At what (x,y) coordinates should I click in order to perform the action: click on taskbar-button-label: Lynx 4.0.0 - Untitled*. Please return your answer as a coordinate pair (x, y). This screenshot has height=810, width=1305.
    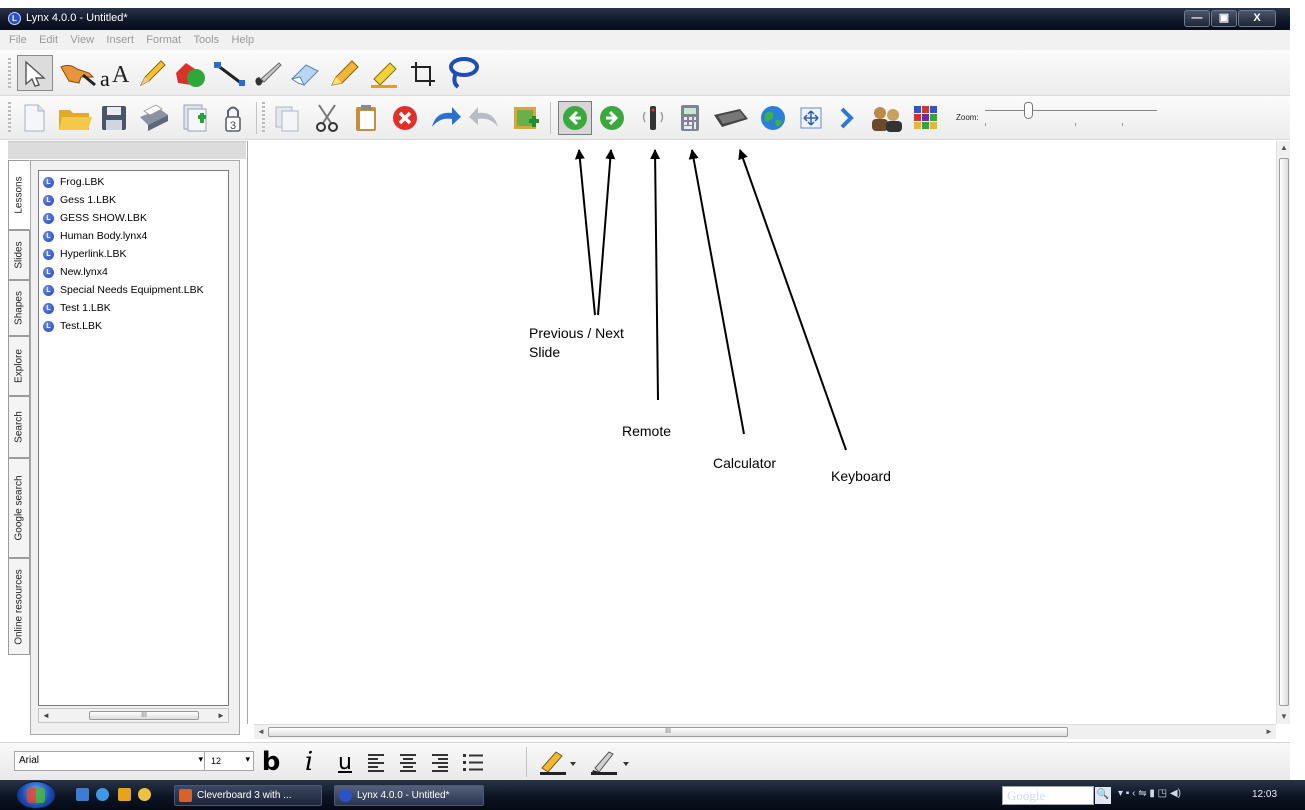
    Looking at the image, I should click on (403, 795).